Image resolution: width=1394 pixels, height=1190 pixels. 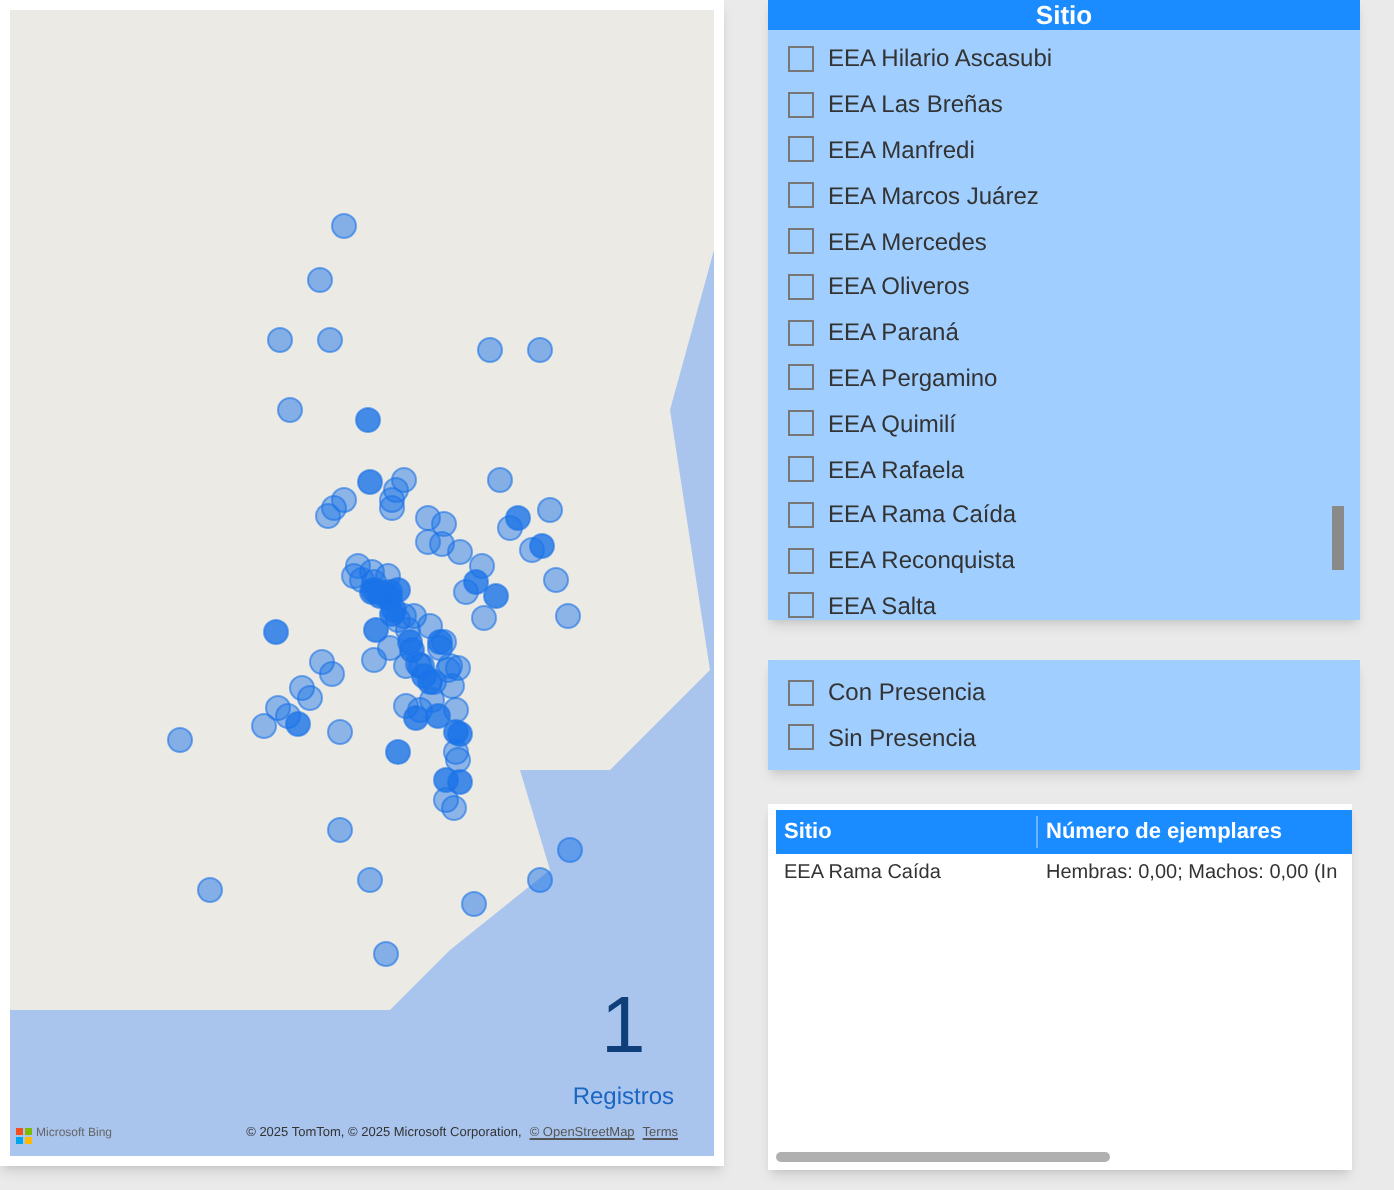 What do you see at coordinates (1074, 332) in the screenshot?
I see `slicer-item: EEA Paraná` at bounding box center [1074, 332].